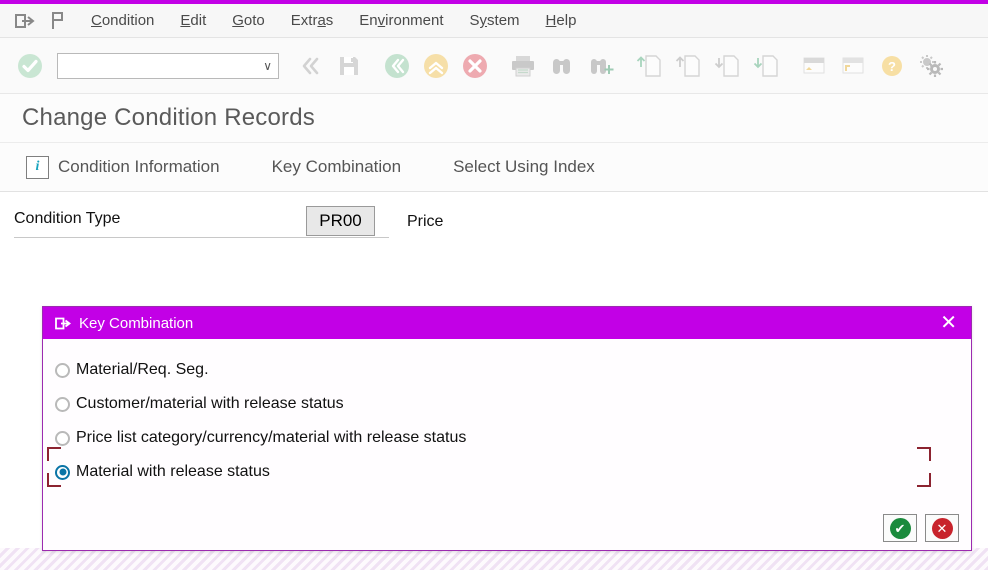 This screenshot has width=988, height=570. Describe the element at coordinates (601, 66) in the screenshot. I see `find-next-button` at that location.